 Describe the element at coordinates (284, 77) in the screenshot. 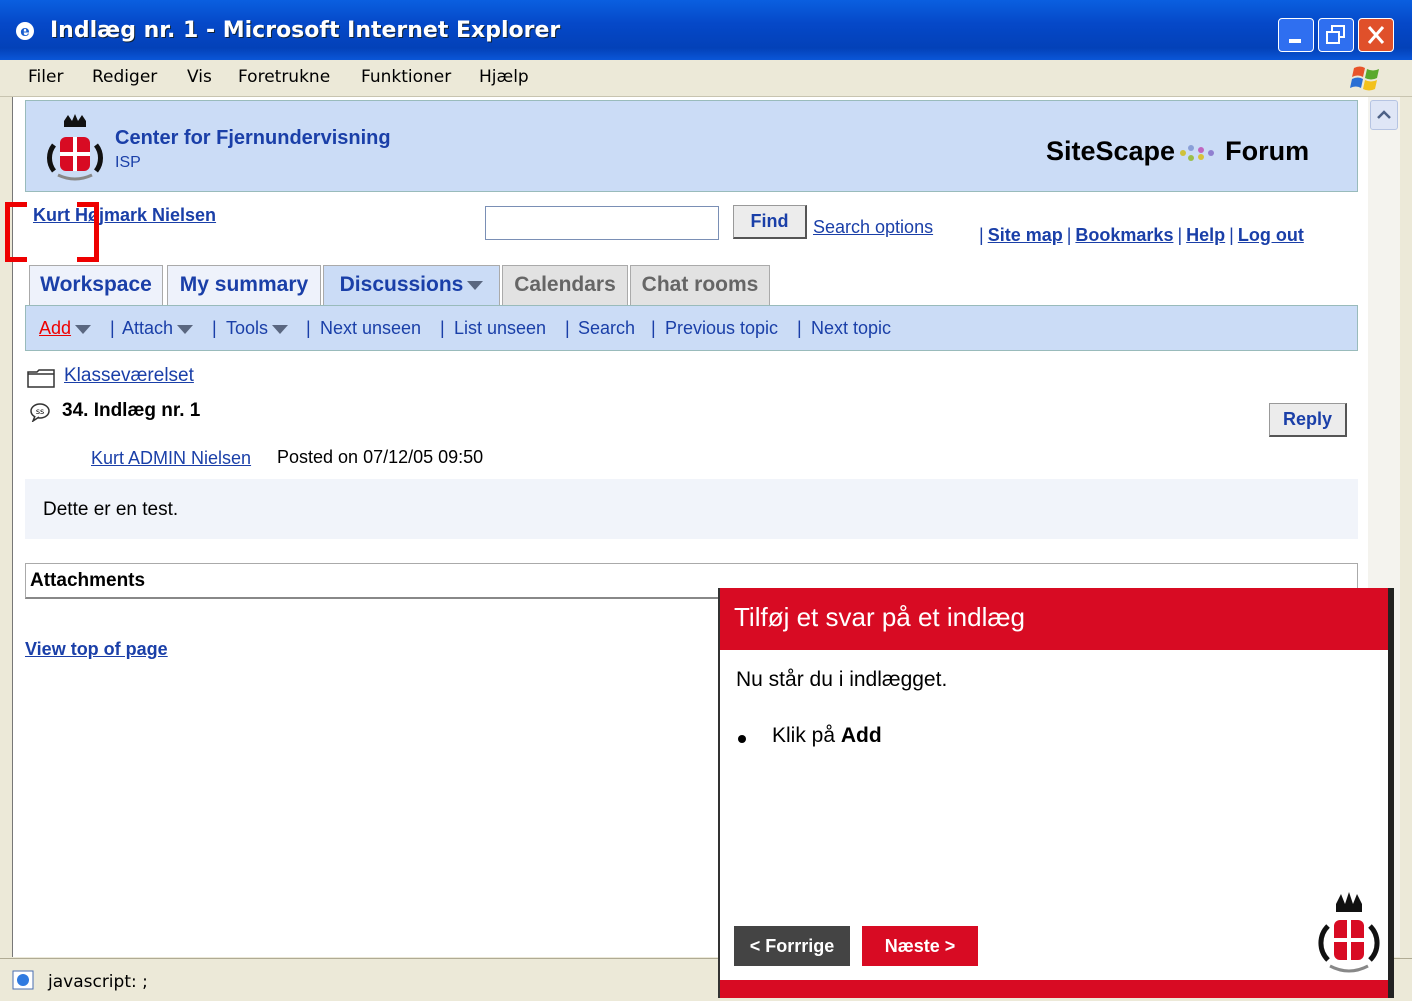

I see `menu-favorites: Foretrukne` at that location.